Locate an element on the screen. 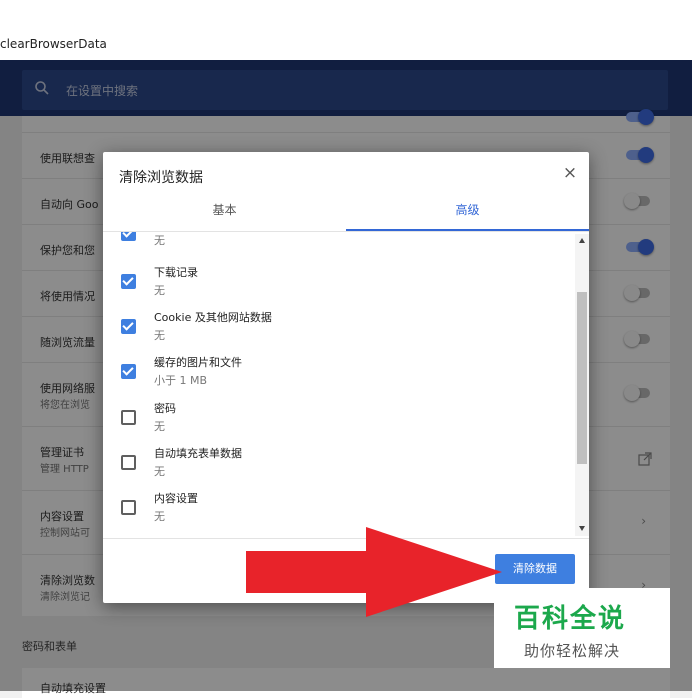 The width and height of the screenshot is (692, 698). red-arrow-icon is located at coordinates (374, 572).